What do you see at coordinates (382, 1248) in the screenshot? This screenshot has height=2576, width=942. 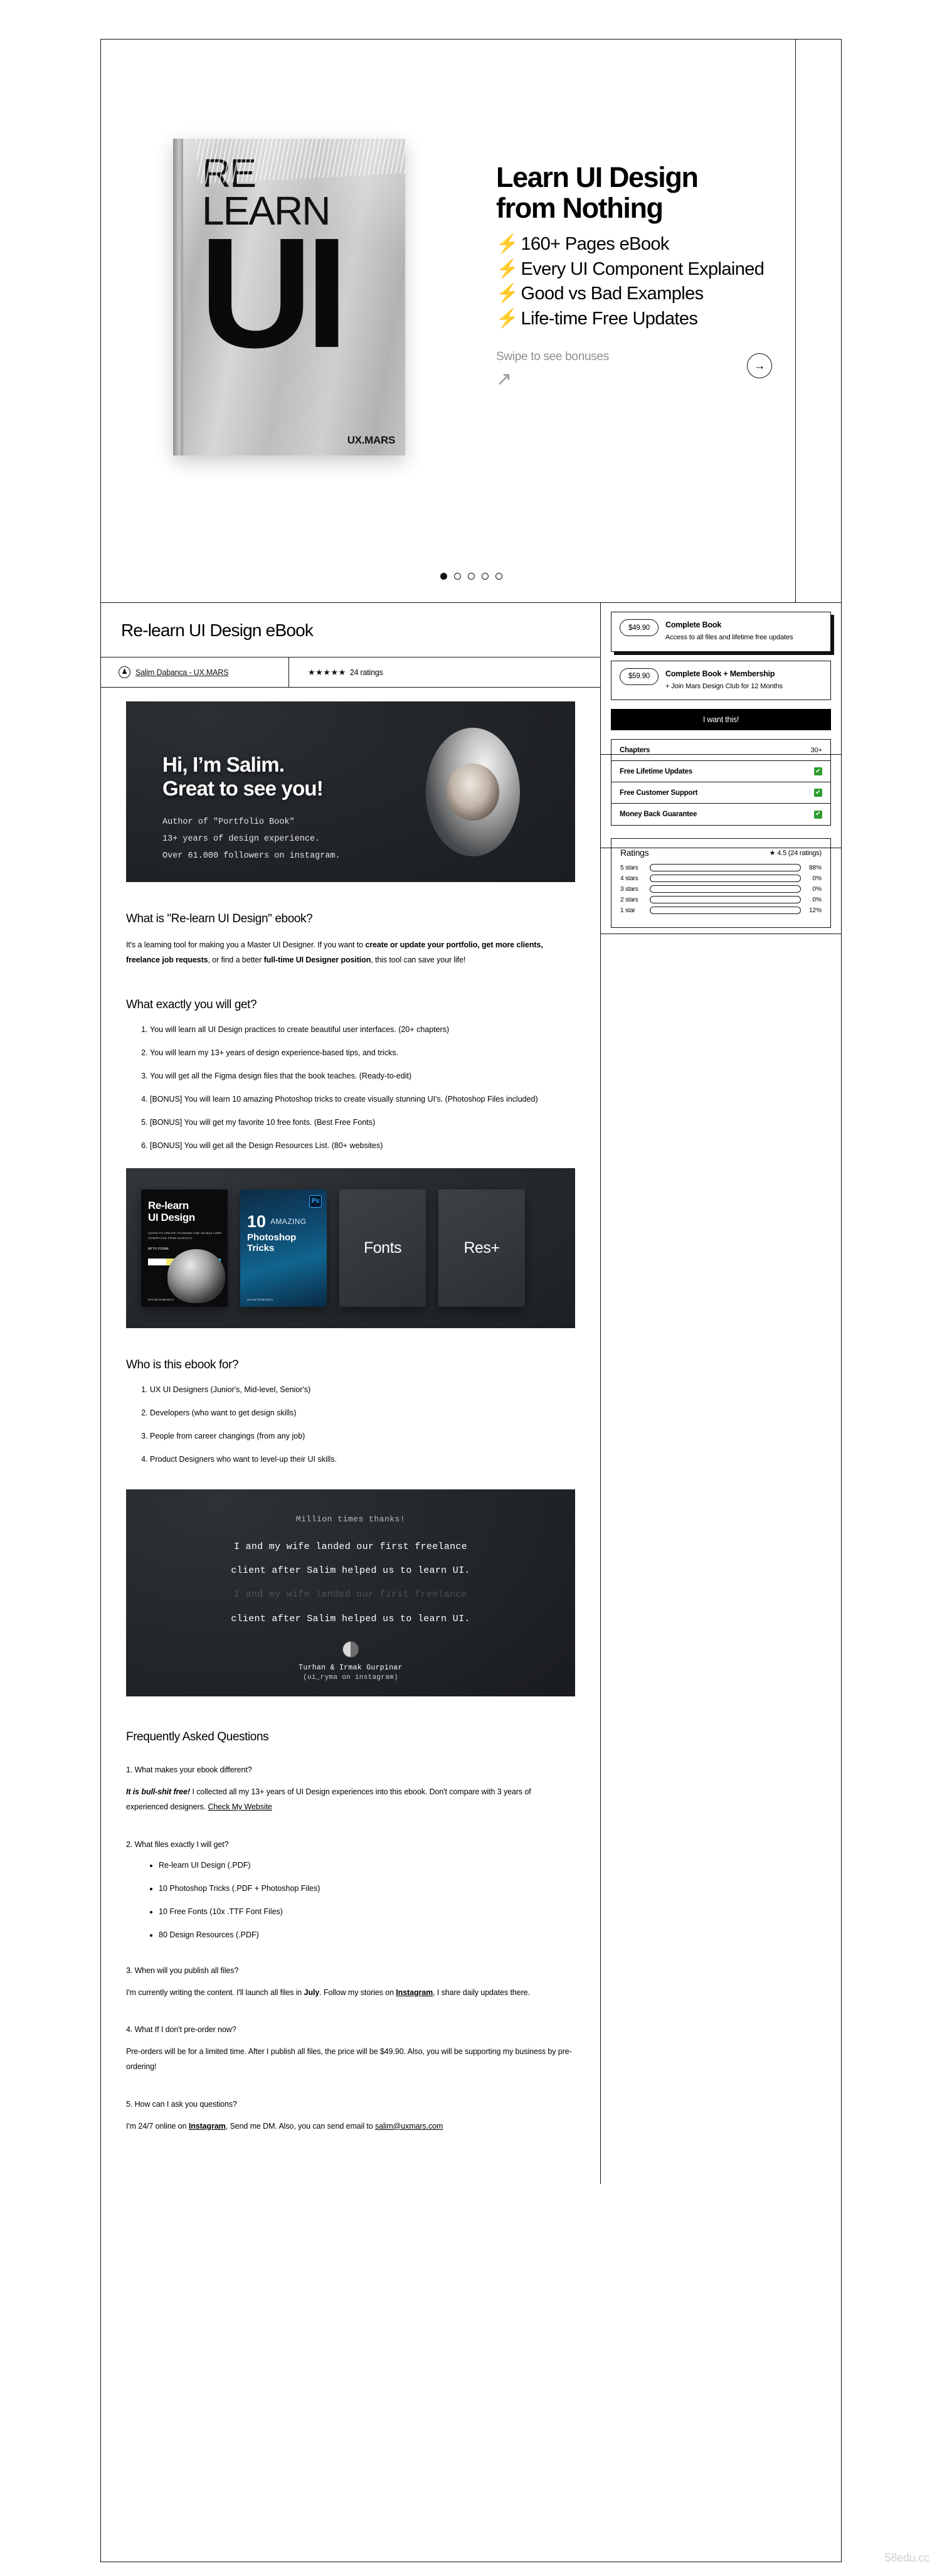 I see `product-card-fonts: Fonts` at bounding box center [382, 1248].